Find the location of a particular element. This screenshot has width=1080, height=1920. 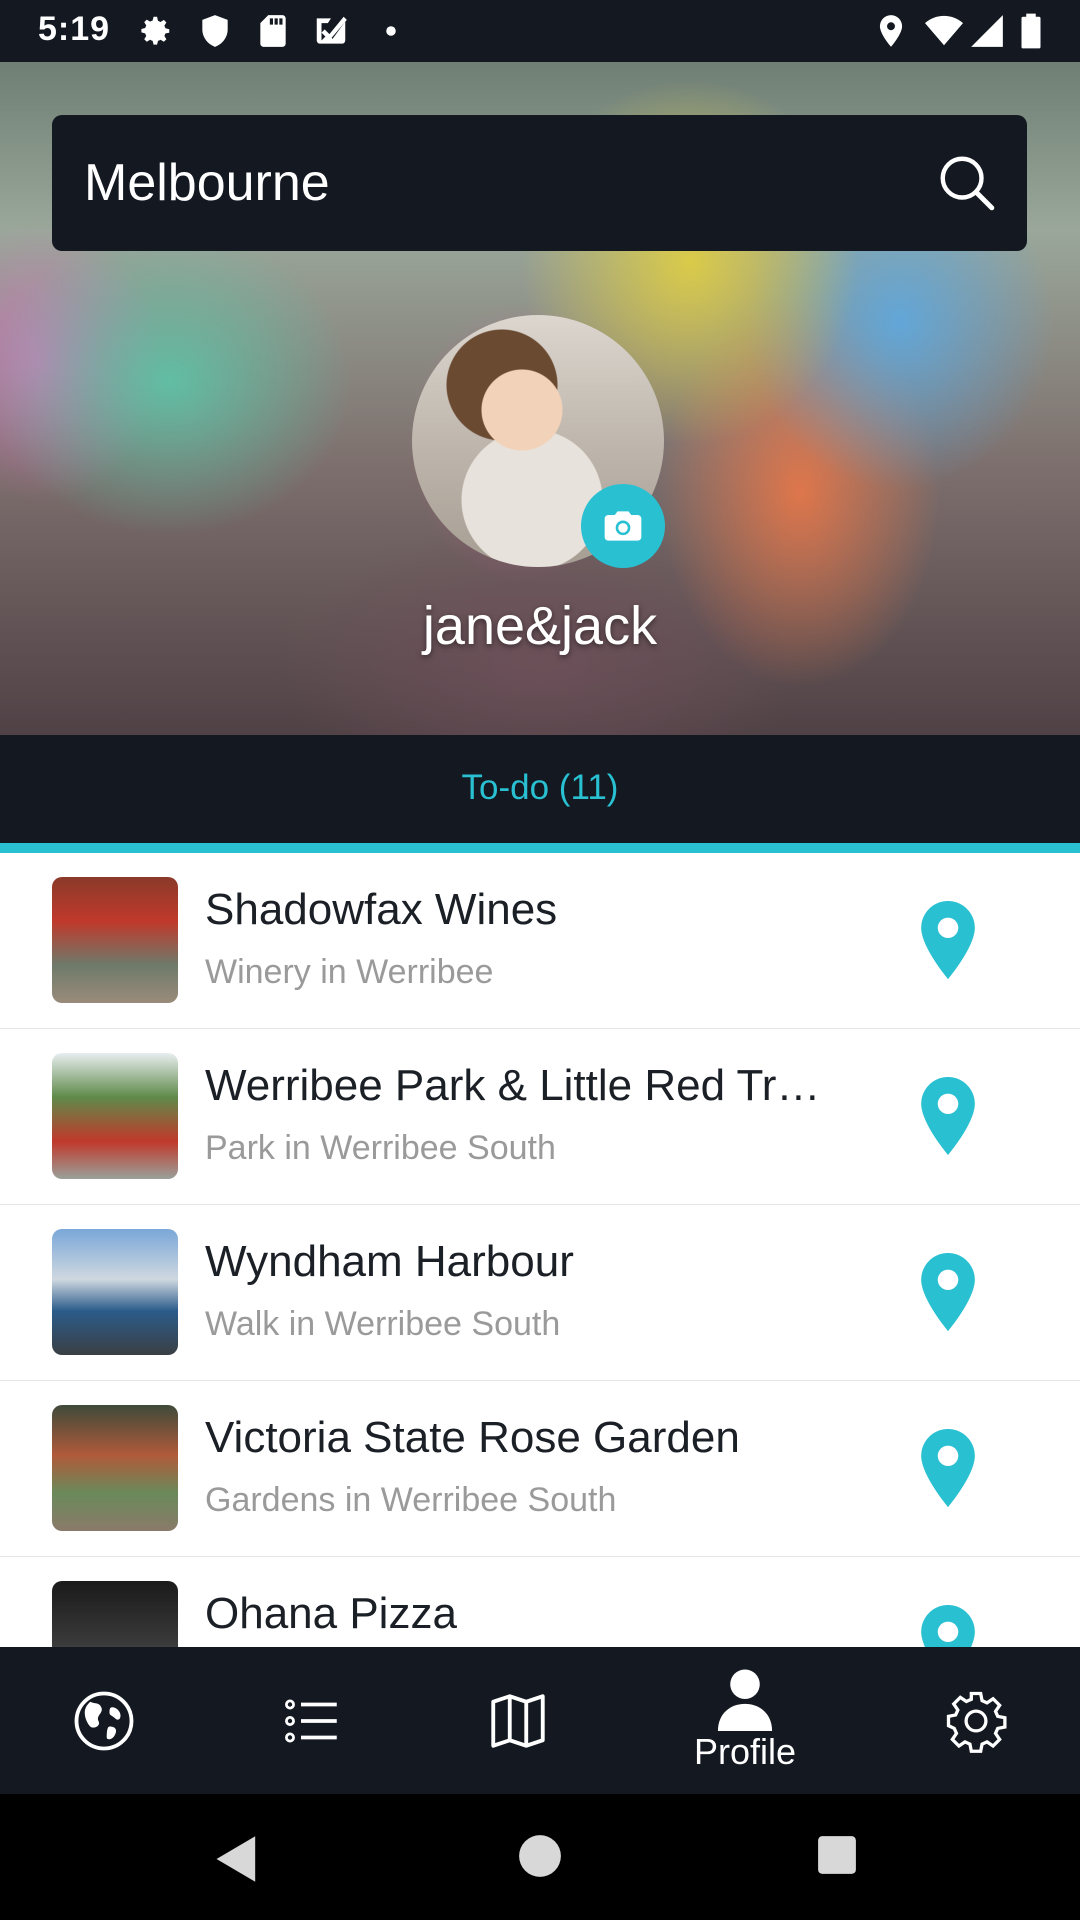

map-icon is located at coordinates (518, 1720).